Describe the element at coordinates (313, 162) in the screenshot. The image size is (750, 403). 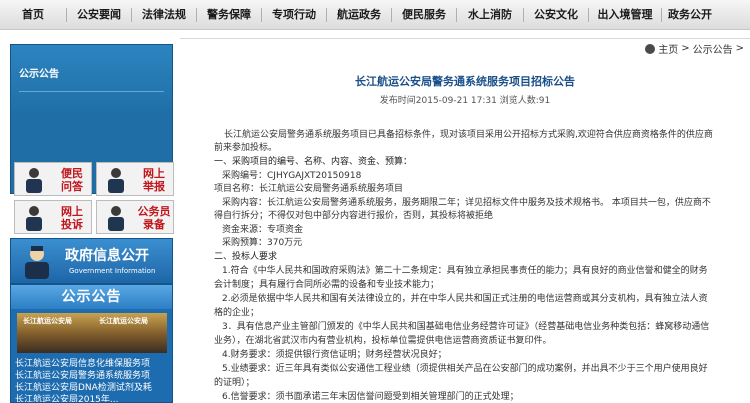
I see `section-heading: 一、采购项目的编号、名称、内容、资金、预算：` at that location.